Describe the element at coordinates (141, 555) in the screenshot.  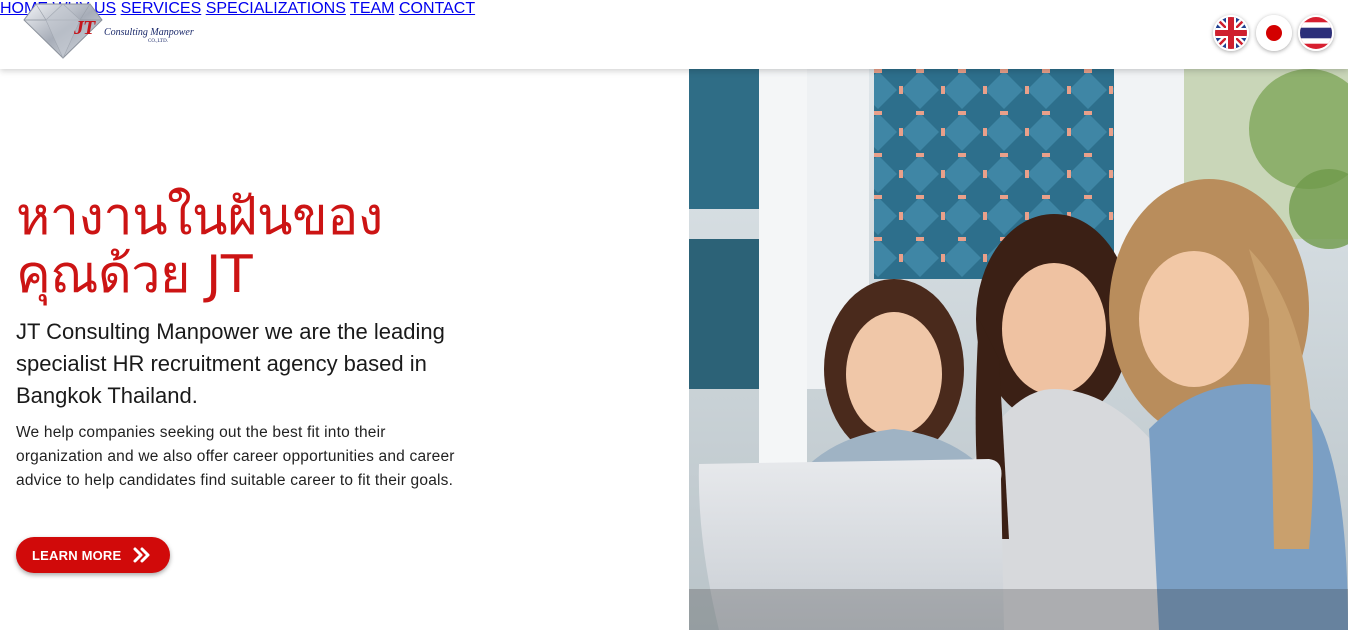
I see `double-chevron-right-icon` at that location.